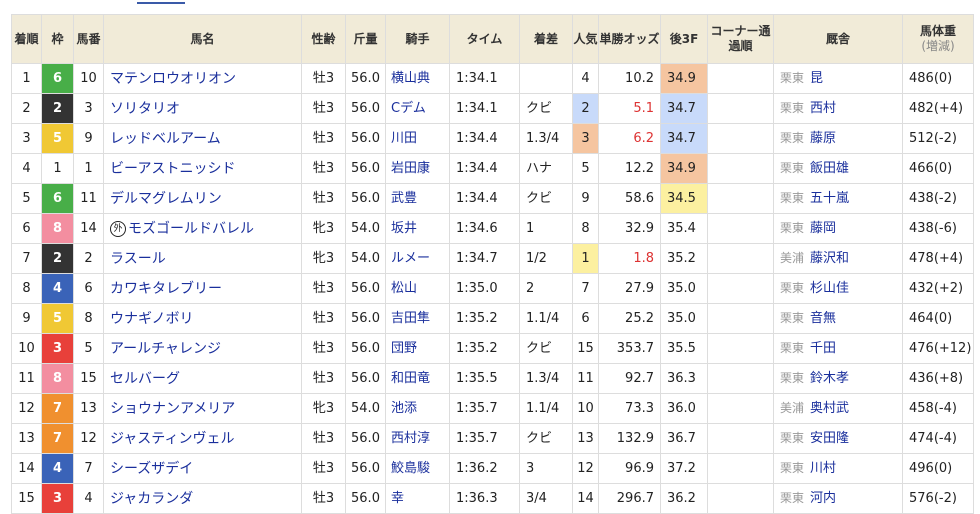 Image resolution: width=980 pixels, height=514 pixels. I want to click on horse-name-link: ラスール, so click(202, 258).